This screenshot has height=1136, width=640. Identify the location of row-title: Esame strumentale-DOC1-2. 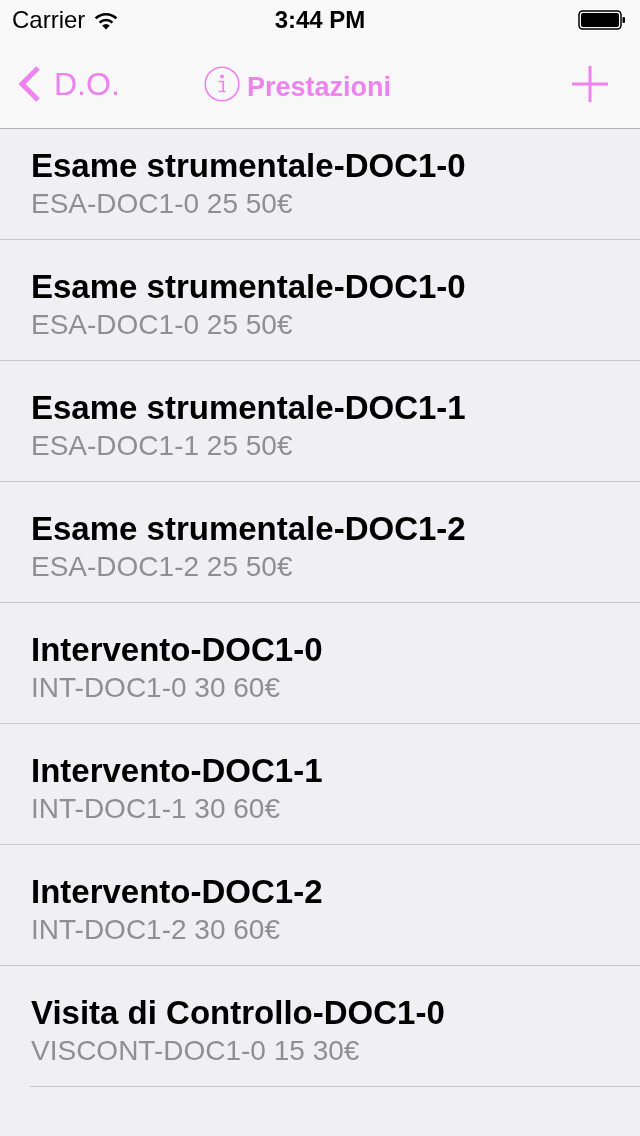
(248, 529).